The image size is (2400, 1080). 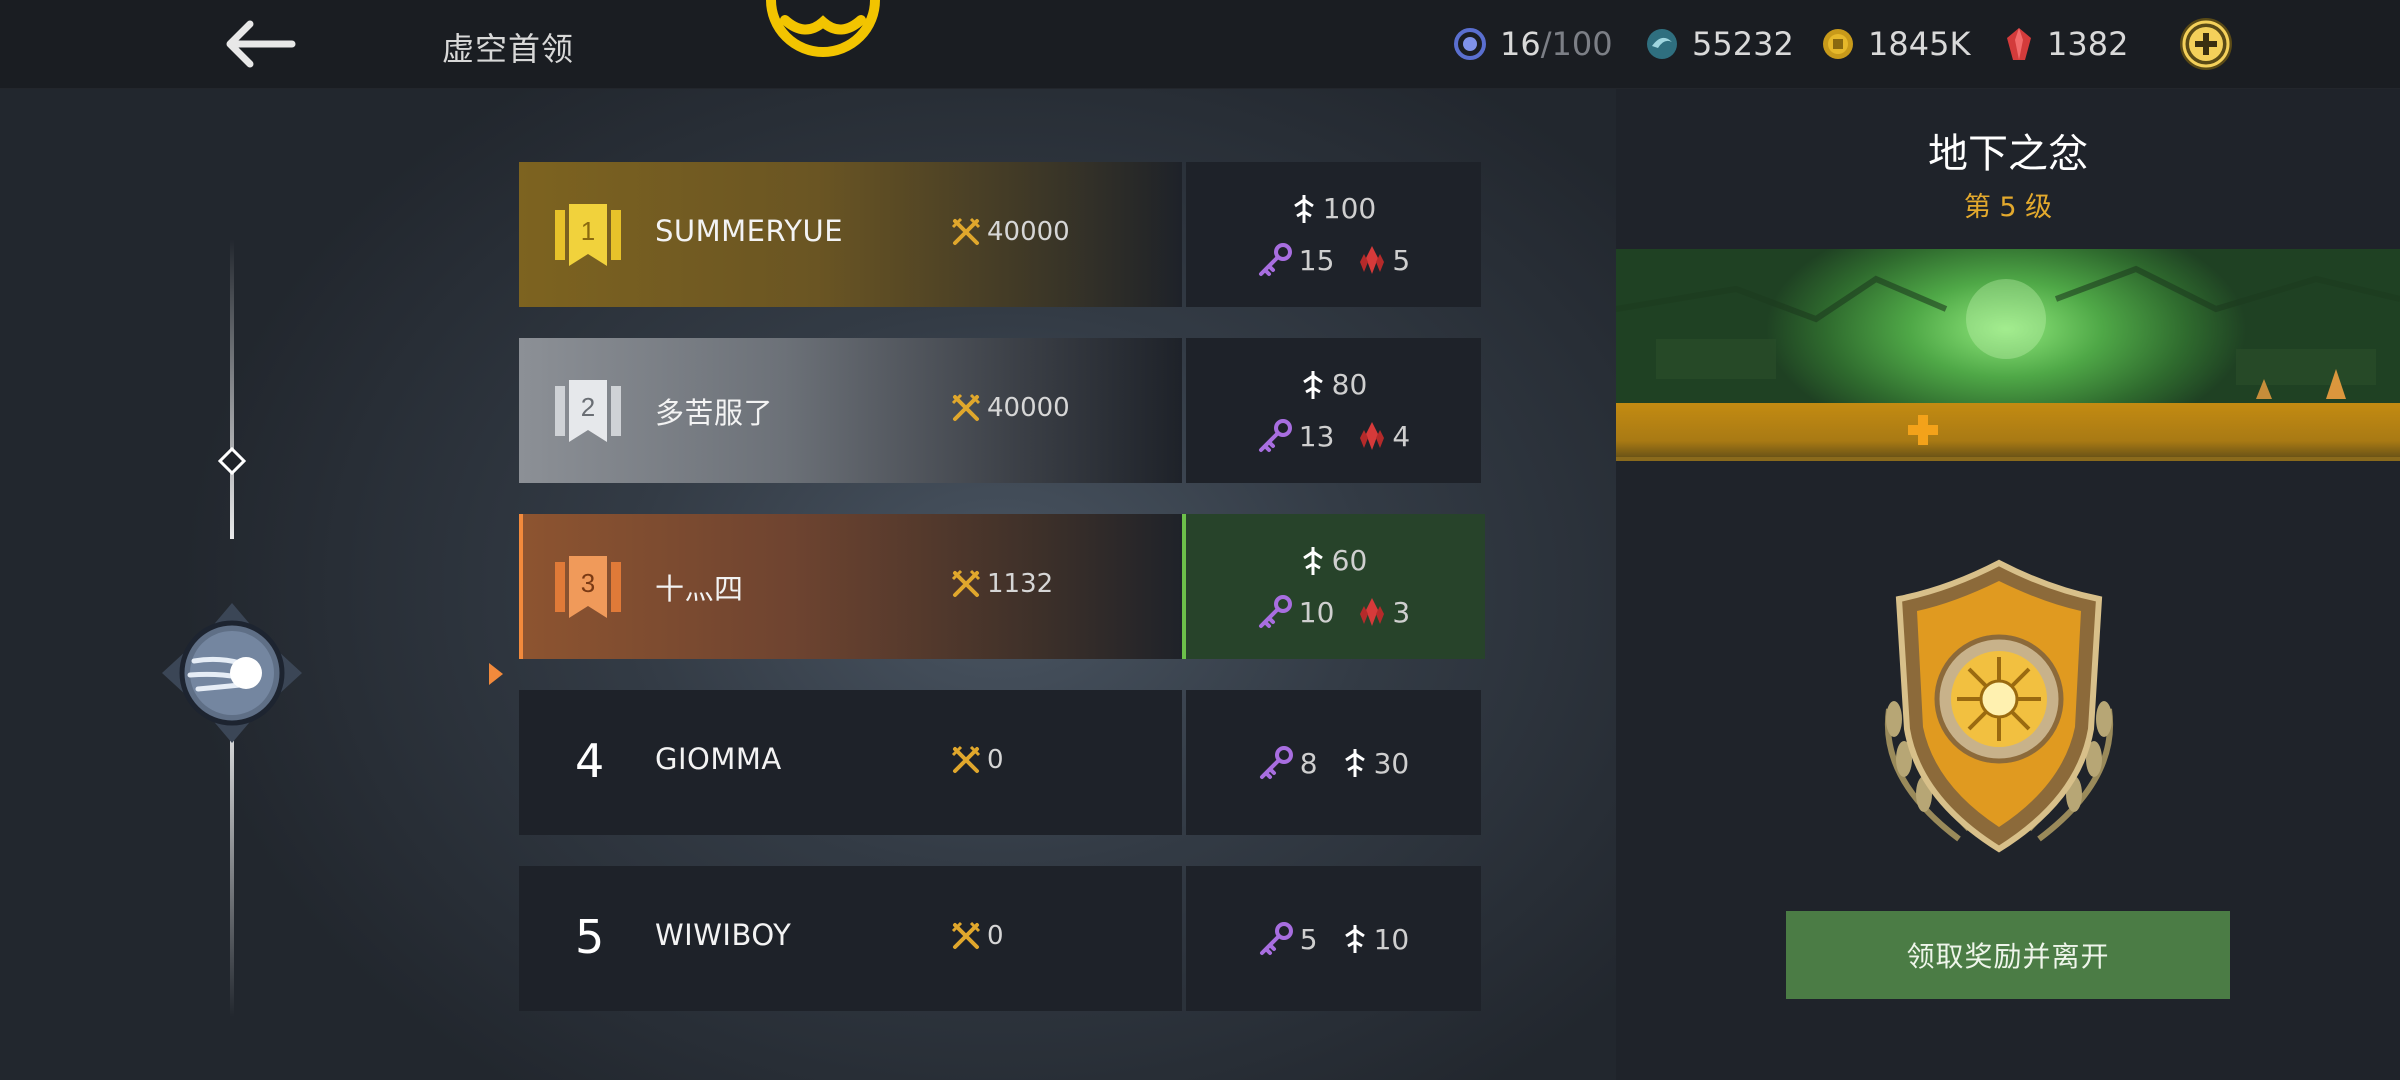 I want to click on boss-image, so click(x=2008, y=326).